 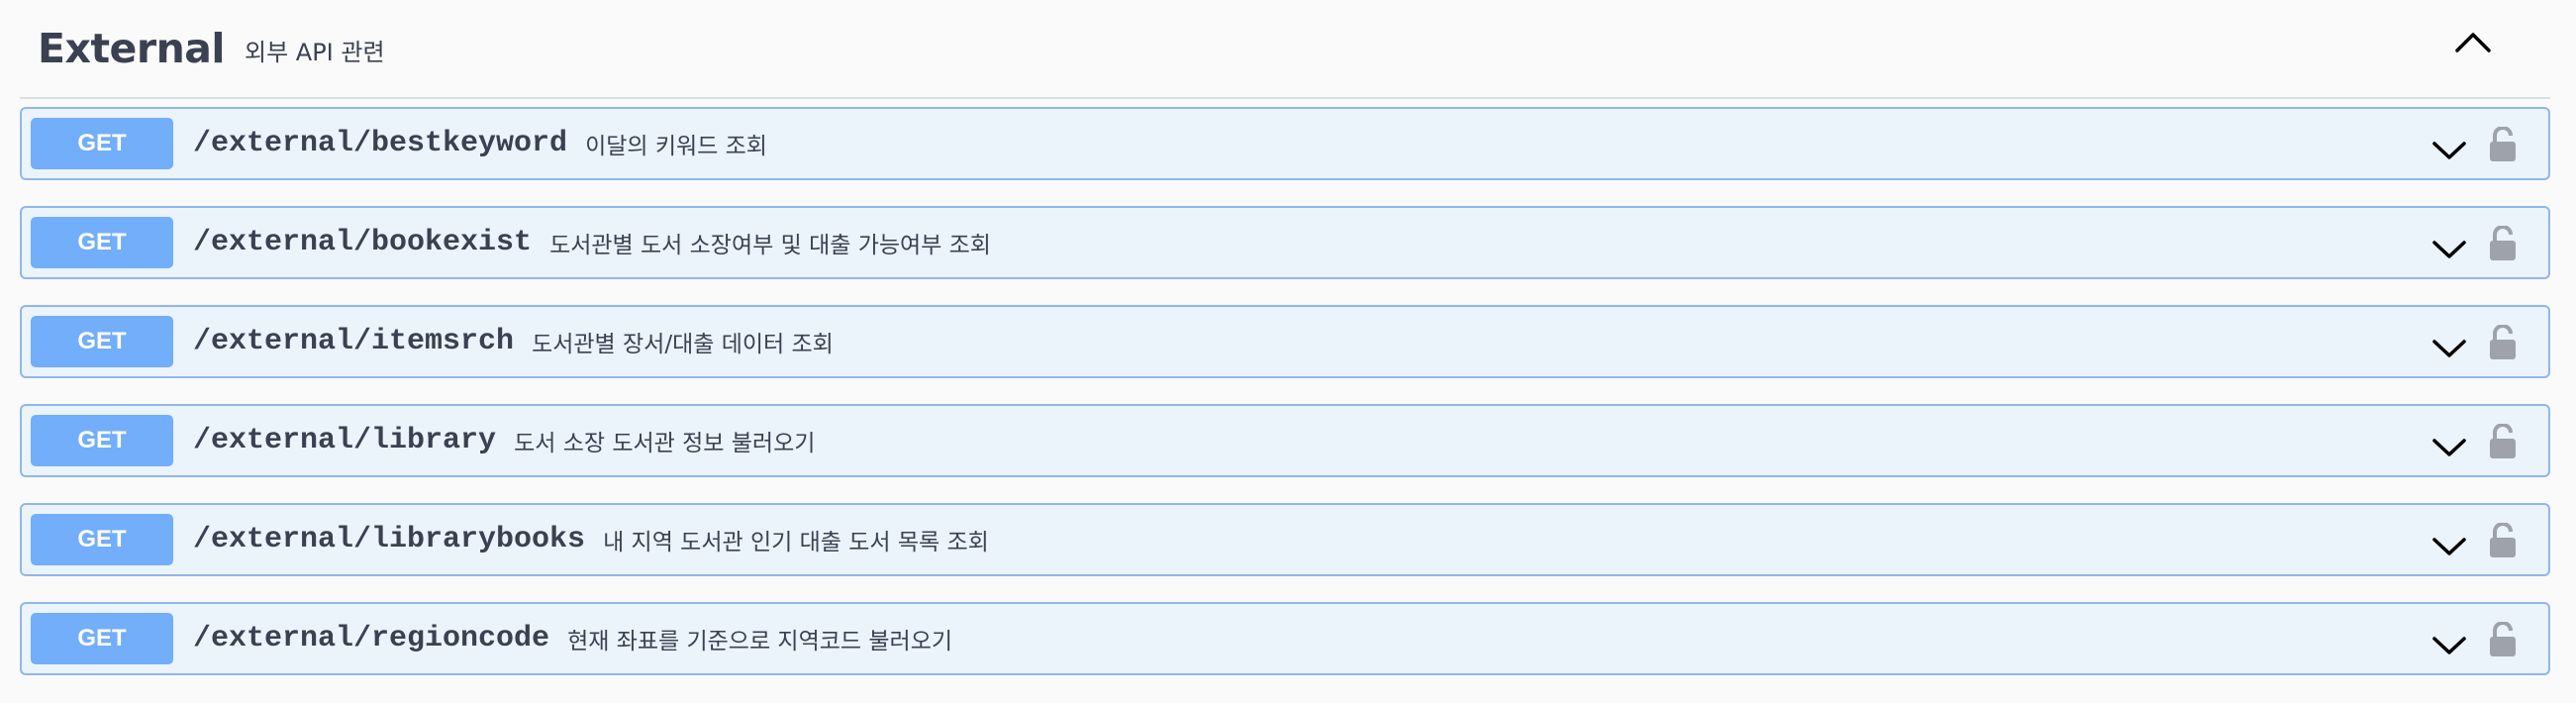 What do you see at coordinates (354, 342) in the screenshot?
I see `endpoint-path: /external/itemsrch` at bounding box center [354, 342].